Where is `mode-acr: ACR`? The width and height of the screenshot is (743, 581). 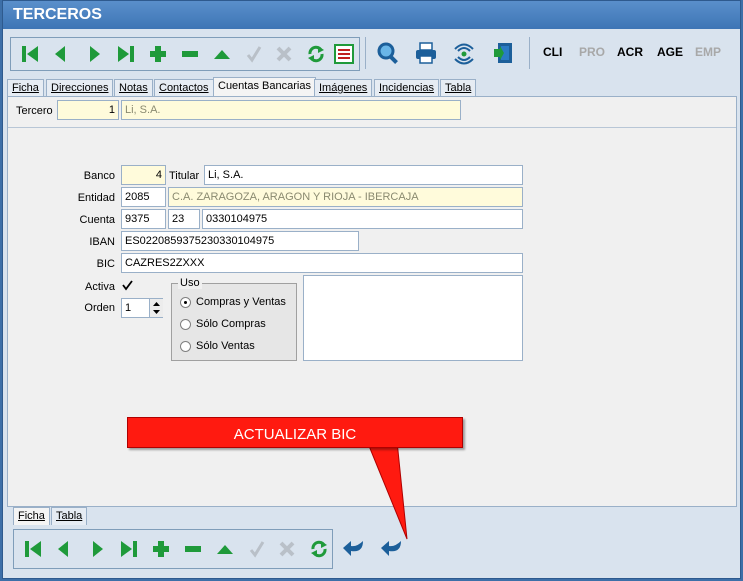
mode-acr: ACR is located at coordinates (630, 52).